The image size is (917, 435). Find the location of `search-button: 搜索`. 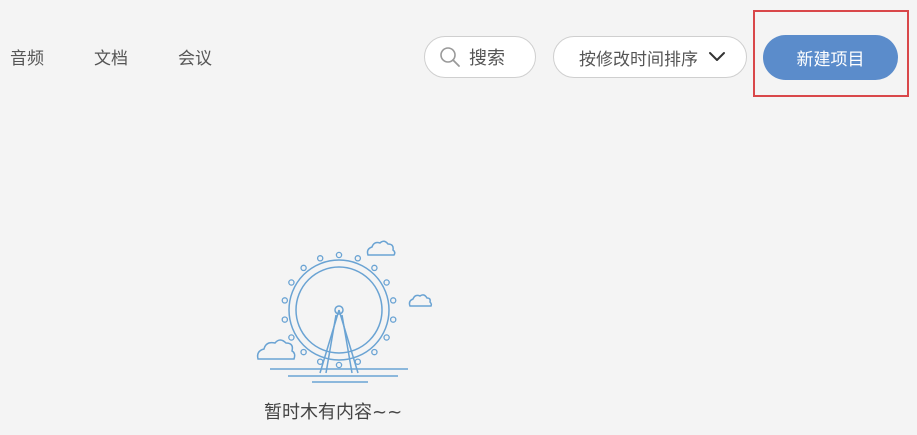

search-button: 搜索 is located at coordinates (480, 57).